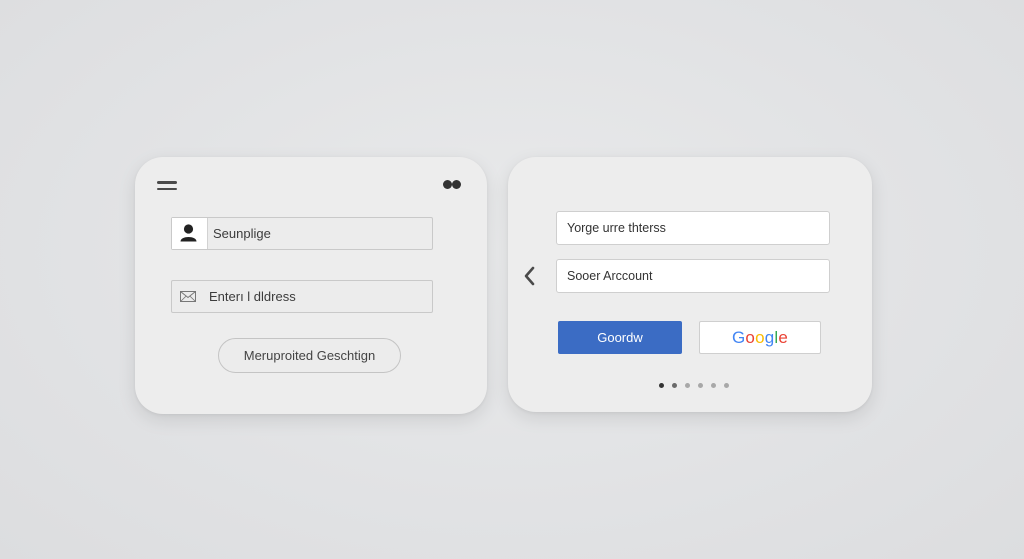 The width and height of the screenshot is (1024, 559). I want to click on google-letter: G, so click(738, 337).